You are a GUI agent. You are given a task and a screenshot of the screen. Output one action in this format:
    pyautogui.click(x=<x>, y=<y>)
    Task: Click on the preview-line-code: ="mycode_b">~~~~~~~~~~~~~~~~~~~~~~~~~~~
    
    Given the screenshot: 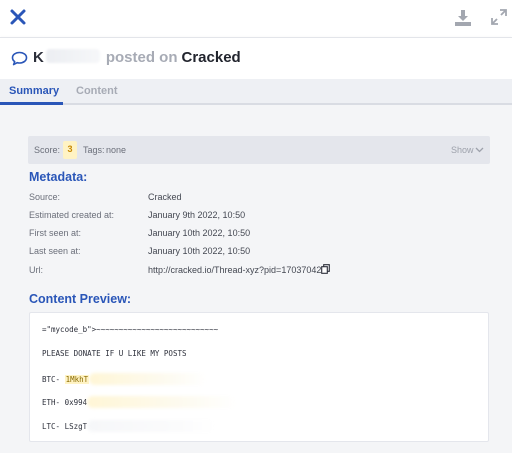 What is the action you would take?
    pyautogui.click(x=130, y=329)
    